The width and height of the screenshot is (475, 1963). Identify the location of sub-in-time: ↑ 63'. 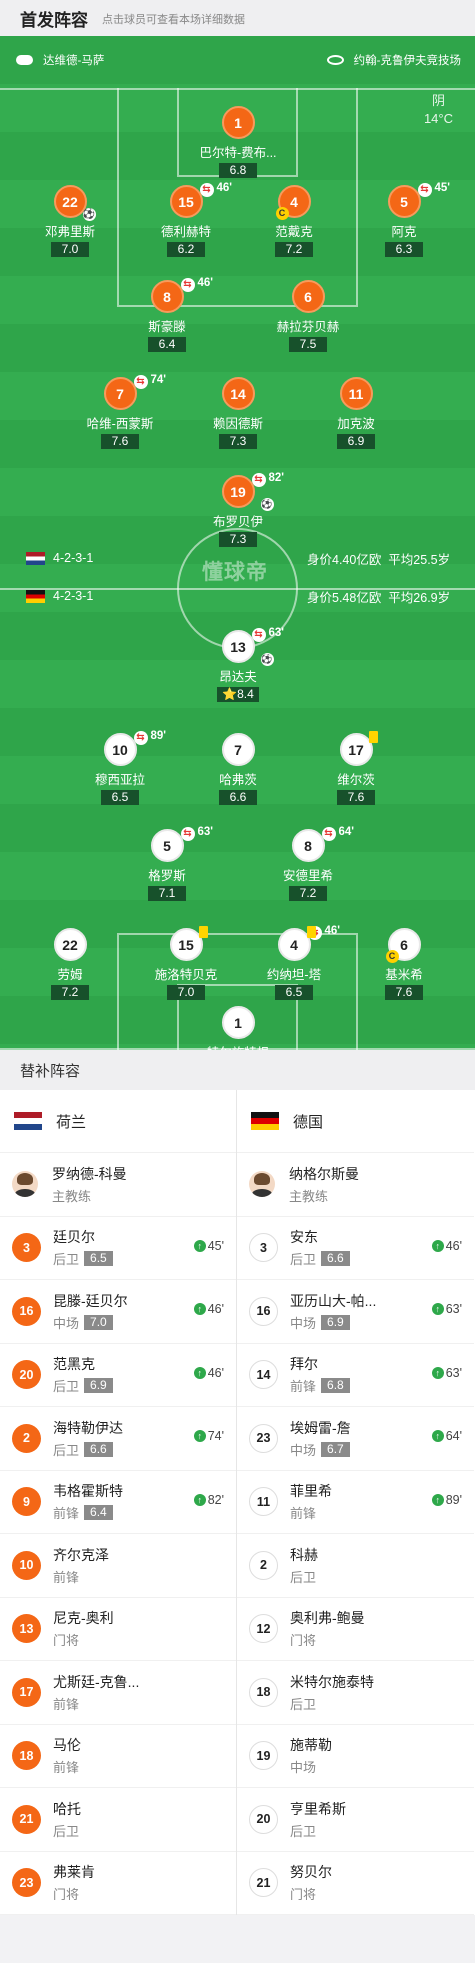
(446, 1309).